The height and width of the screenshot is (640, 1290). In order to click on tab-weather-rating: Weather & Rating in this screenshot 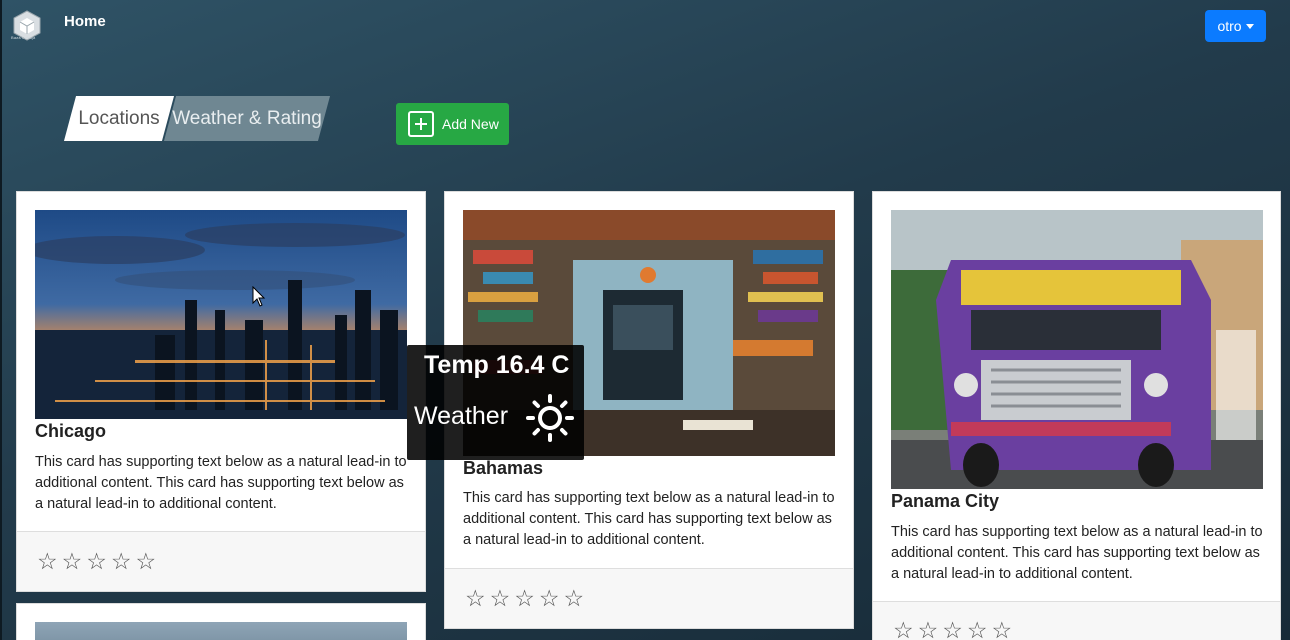, I will do `click(247, 118)`.